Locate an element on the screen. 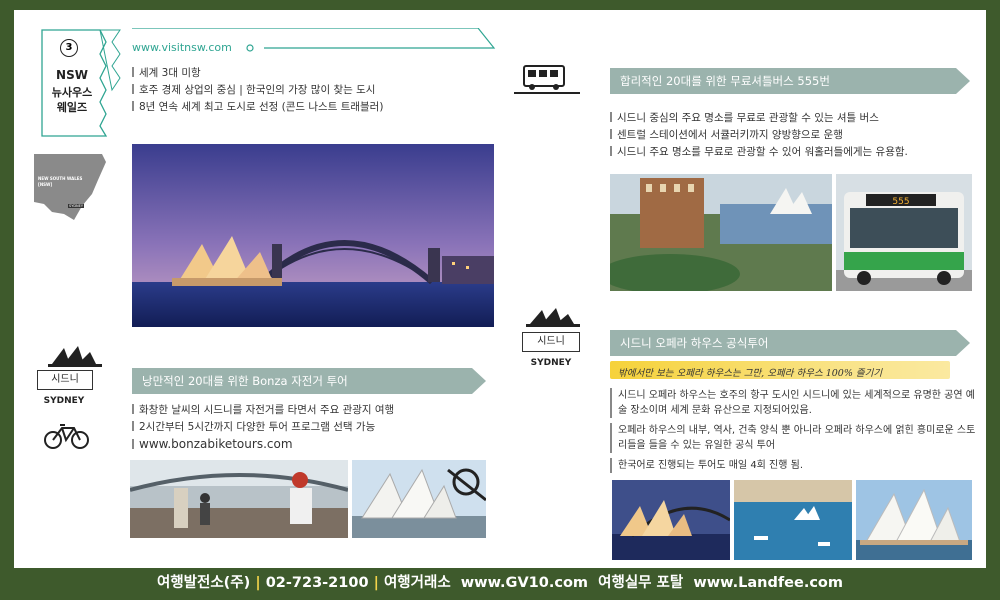 This screenshot has height=600, width=1000. city-label-sydney: SYDNEY is located at coordinates (64, 401).